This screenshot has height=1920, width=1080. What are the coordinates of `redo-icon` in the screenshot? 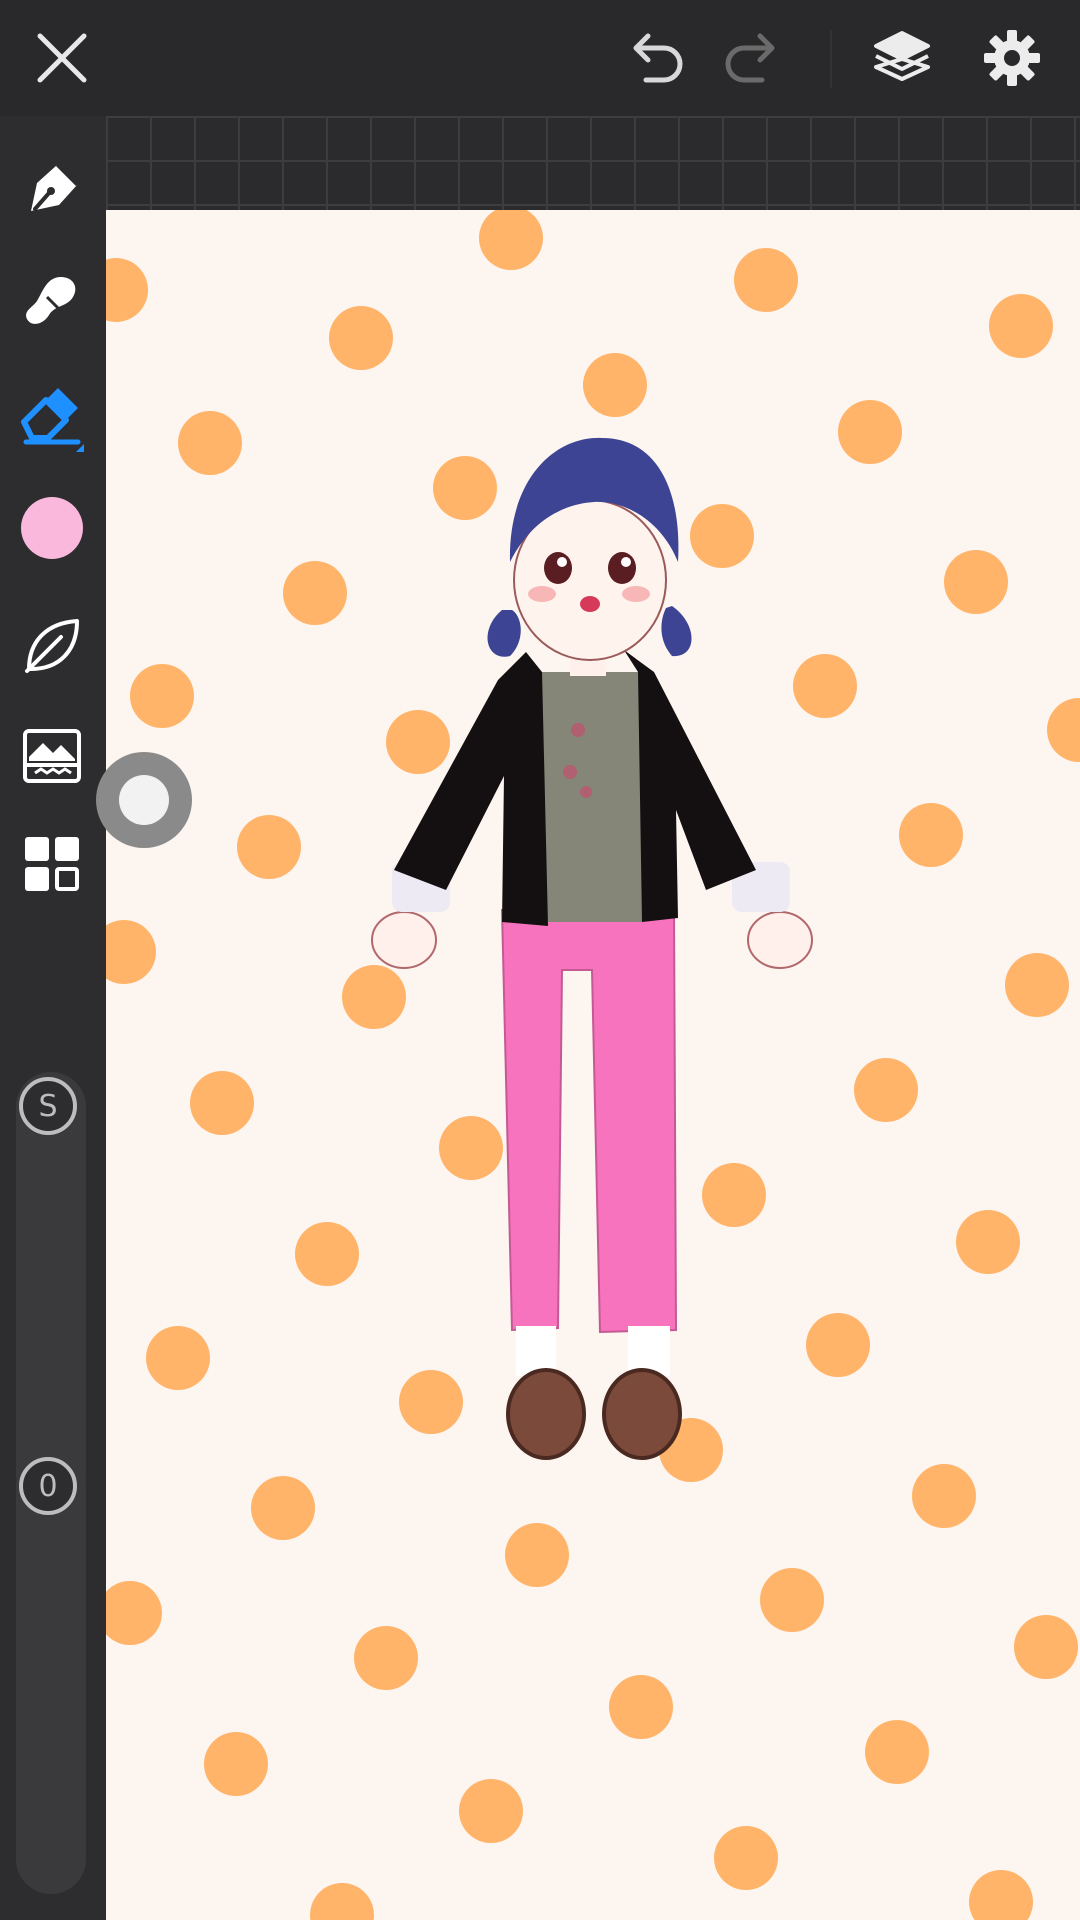 It's located at (752, 60).